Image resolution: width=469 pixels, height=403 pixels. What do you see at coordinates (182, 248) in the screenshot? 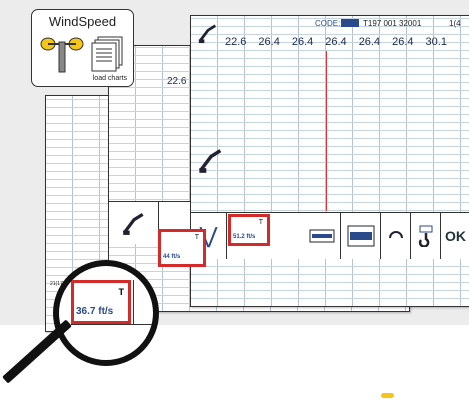
I see `speed-highlight-middle: T 44 ft/s` at bounding box center [182, 248].